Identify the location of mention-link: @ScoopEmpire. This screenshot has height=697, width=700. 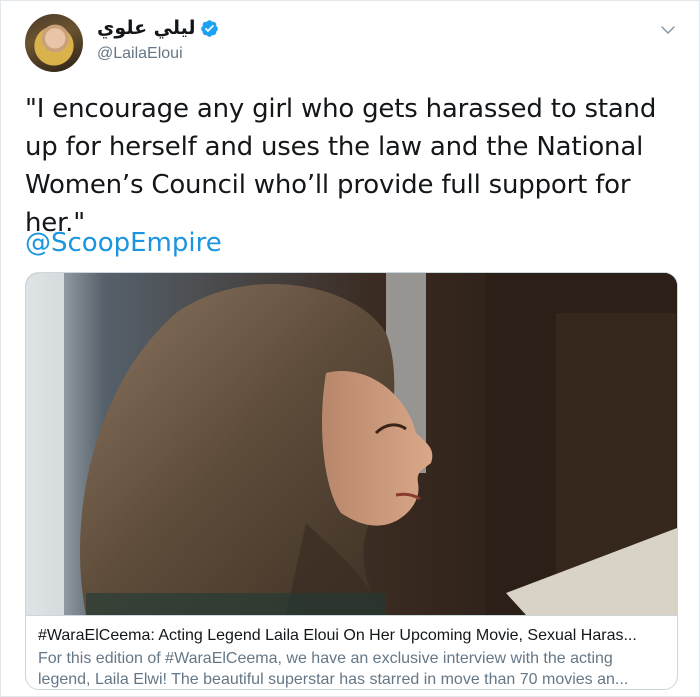
(123, 243).